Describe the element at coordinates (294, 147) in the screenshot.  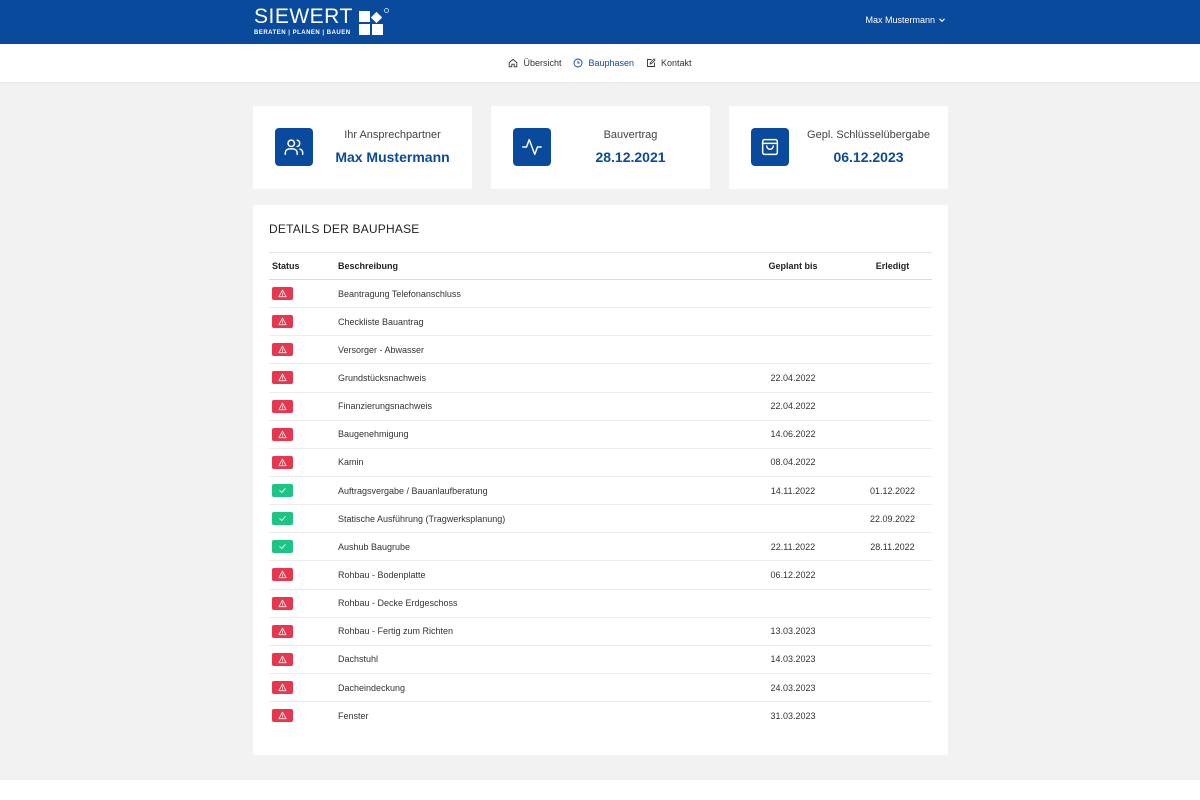
I see `users-icon` at that location.